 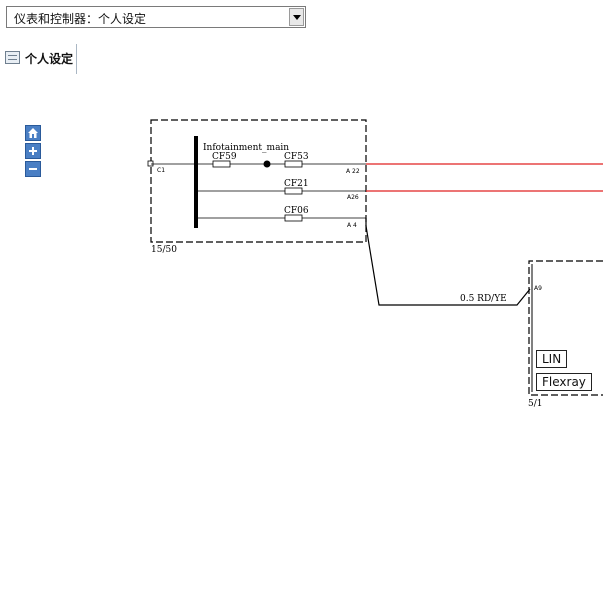 What do you see at coordinates (353, 197) in the screenshot?
I see `pin-a26-label: A26` at bounding box center [353, 197].